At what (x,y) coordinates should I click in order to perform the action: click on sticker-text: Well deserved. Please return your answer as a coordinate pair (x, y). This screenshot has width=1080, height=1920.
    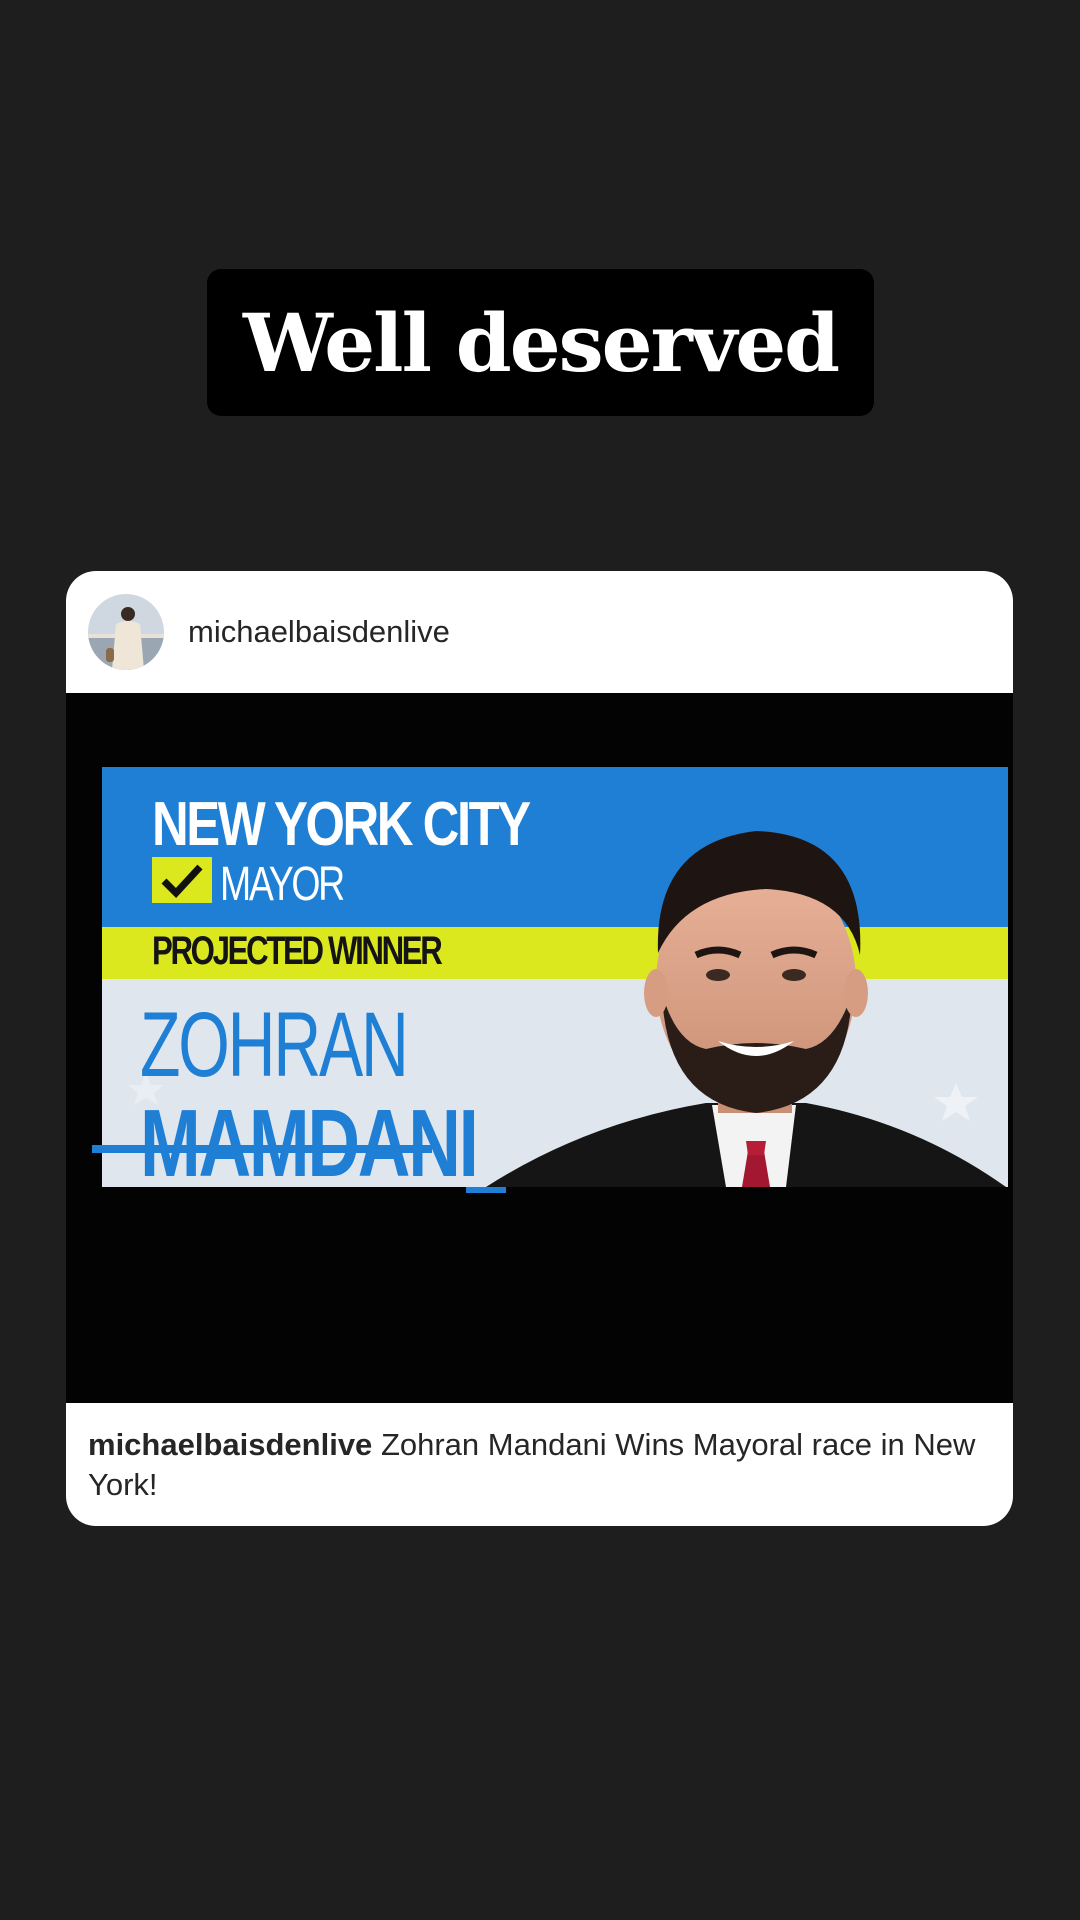
    Looking at the image, I should click on (541, 342).